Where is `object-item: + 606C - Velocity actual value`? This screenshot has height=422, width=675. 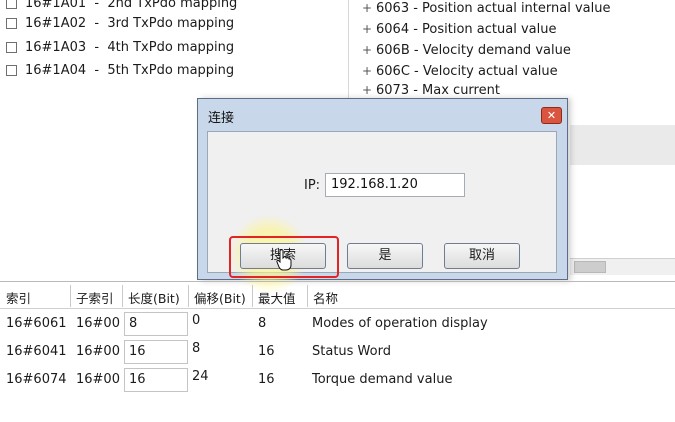 object-item: + 606C - Velocity actual value is located at coordinates (460, 71).